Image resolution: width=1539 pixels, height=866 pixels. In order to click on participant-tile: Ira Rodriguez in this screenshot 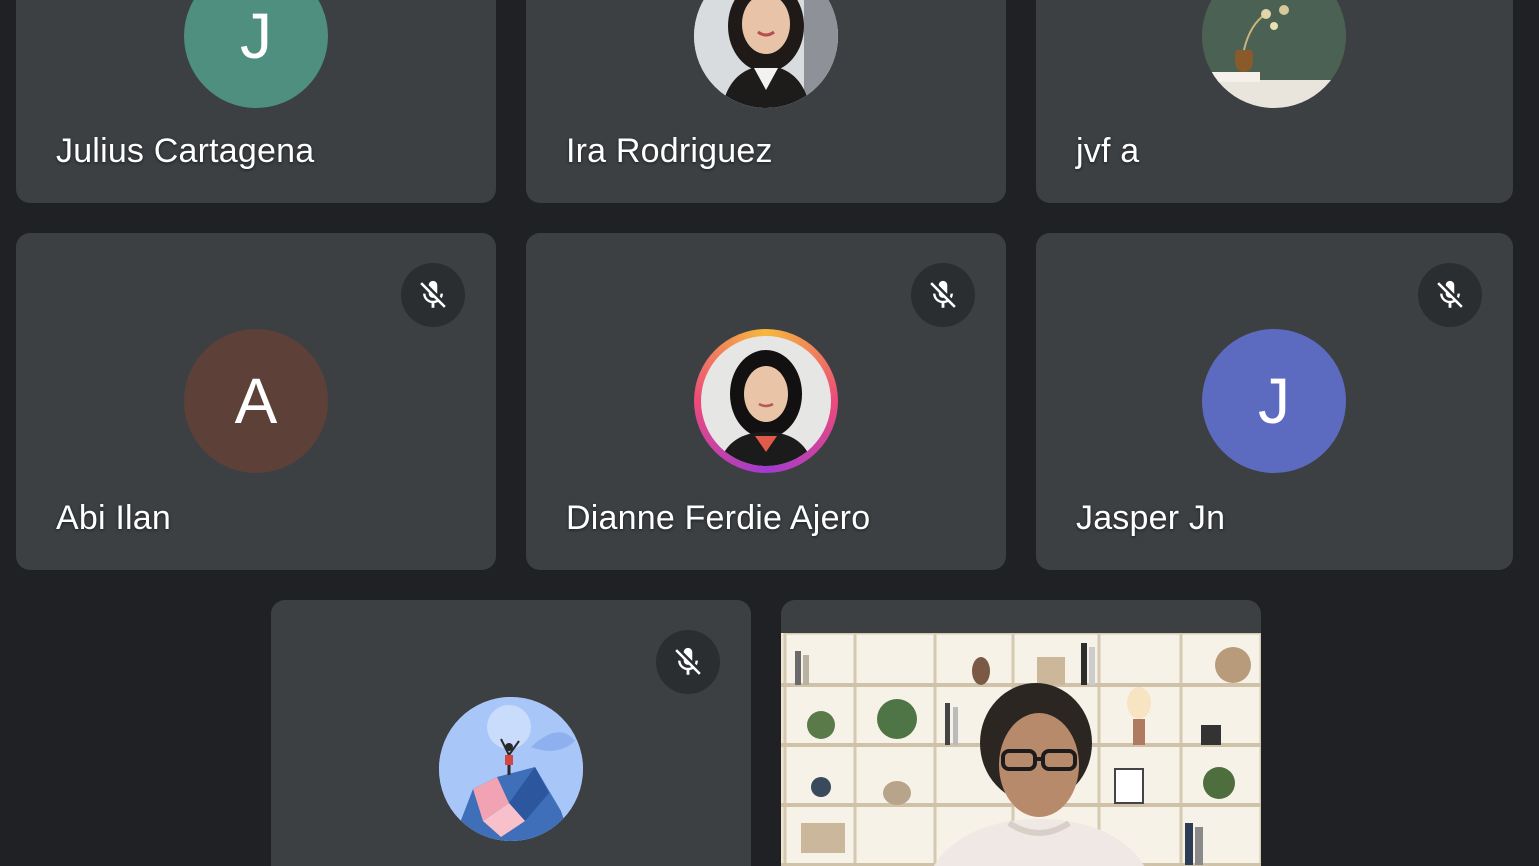, I will do `click(766, 101)`.